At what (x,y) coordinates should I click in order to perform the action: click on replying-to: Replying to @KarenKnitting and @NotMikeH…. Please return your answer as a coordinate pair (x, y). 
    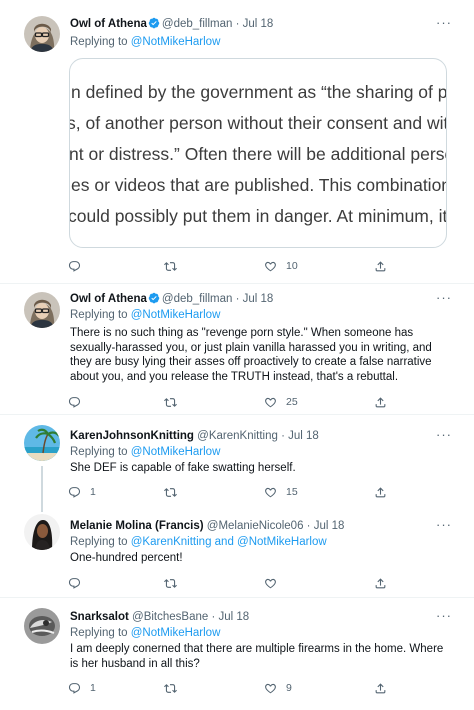
    Looking at the image, I should click on (198, 542).